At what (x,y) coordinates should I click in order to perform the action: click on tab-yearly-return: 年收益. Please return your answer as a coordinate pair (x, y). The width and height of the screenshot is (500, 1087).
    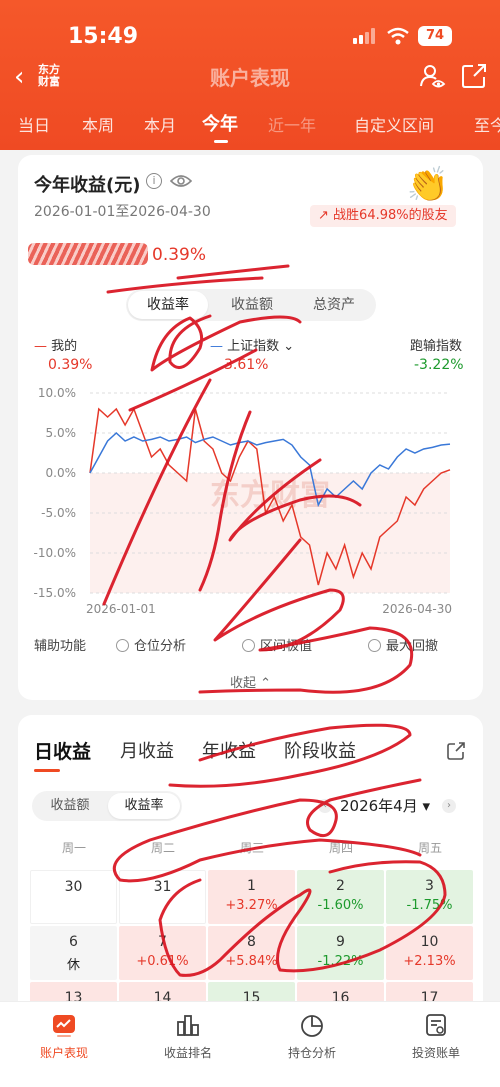
    Looking at the image, I should click on (229, 750).